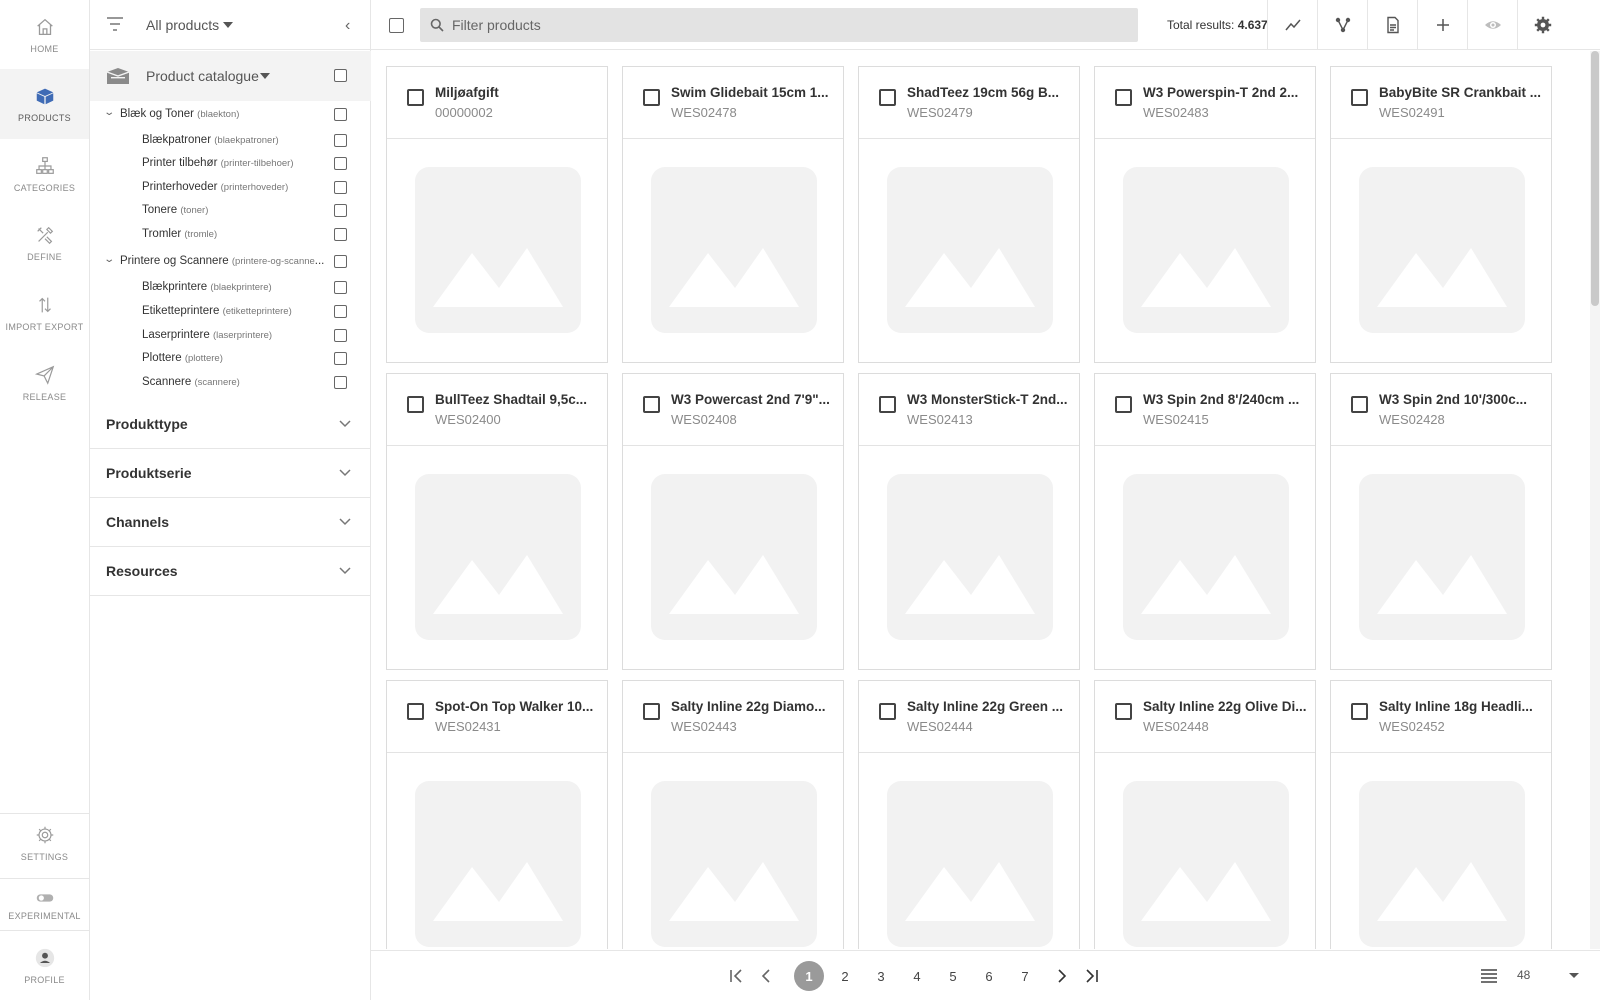 The height and width of the screenshot is (1000, 1600). What do you see at coordinates (230, 141) in the screenshot?
I see `tree-item: Blækpatroner (blaekpatroner)` at bounding box center [230, 141].